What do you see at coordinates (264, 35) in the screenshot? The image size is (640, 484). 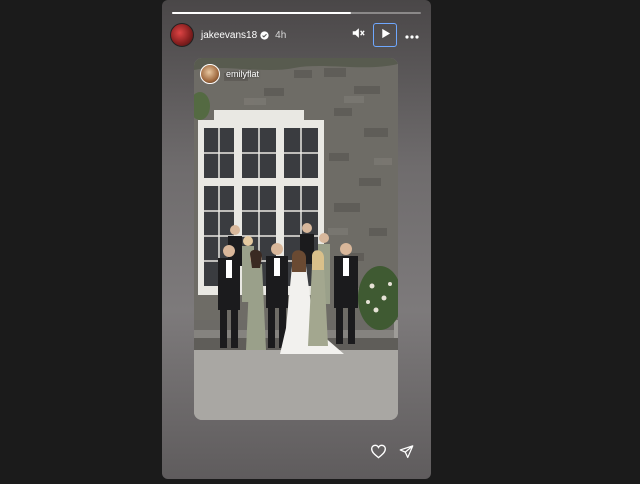 I see `verified-badge-icon` at bounding box center [264, 35].